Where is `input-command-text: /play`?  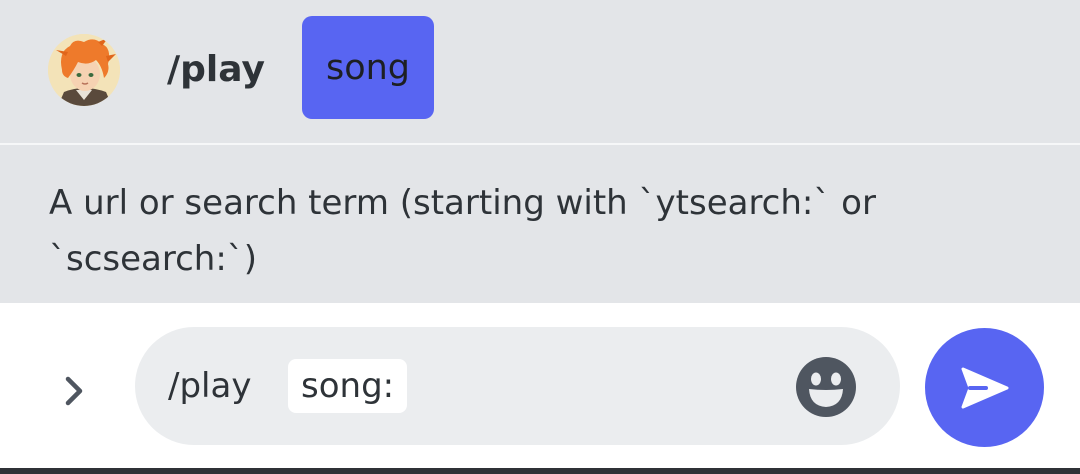 input-command-text: /play is located at coordinates (210, 386).